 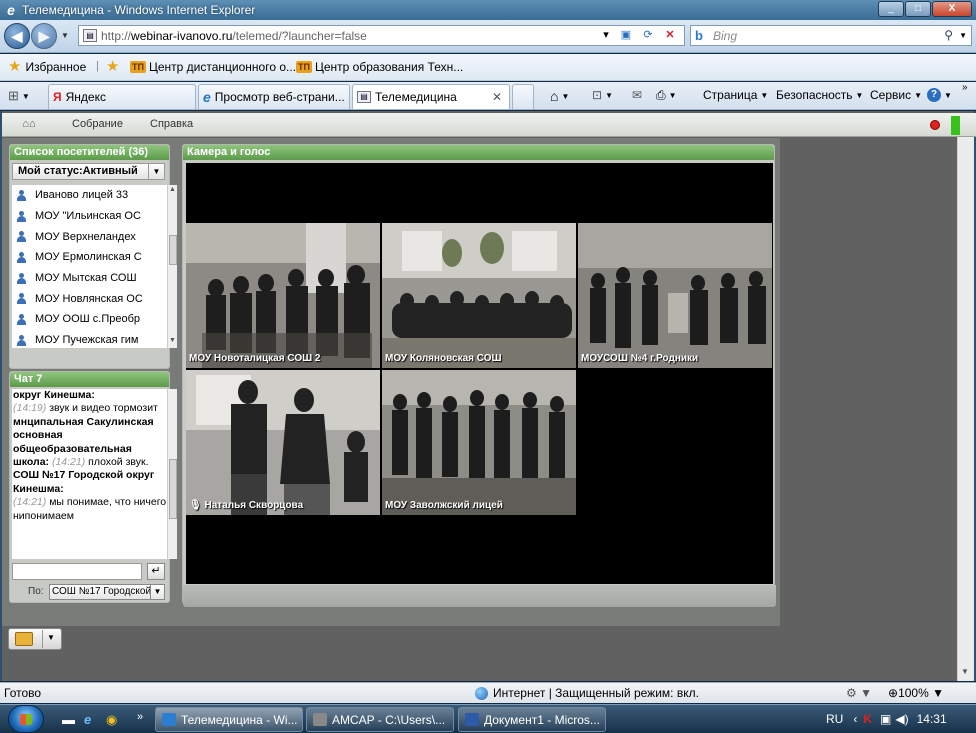 What do you see at coordinates (114, 66) in the screenshot?
I see `add-favorite-star-icon: ★` at bounding box center [114, 66].